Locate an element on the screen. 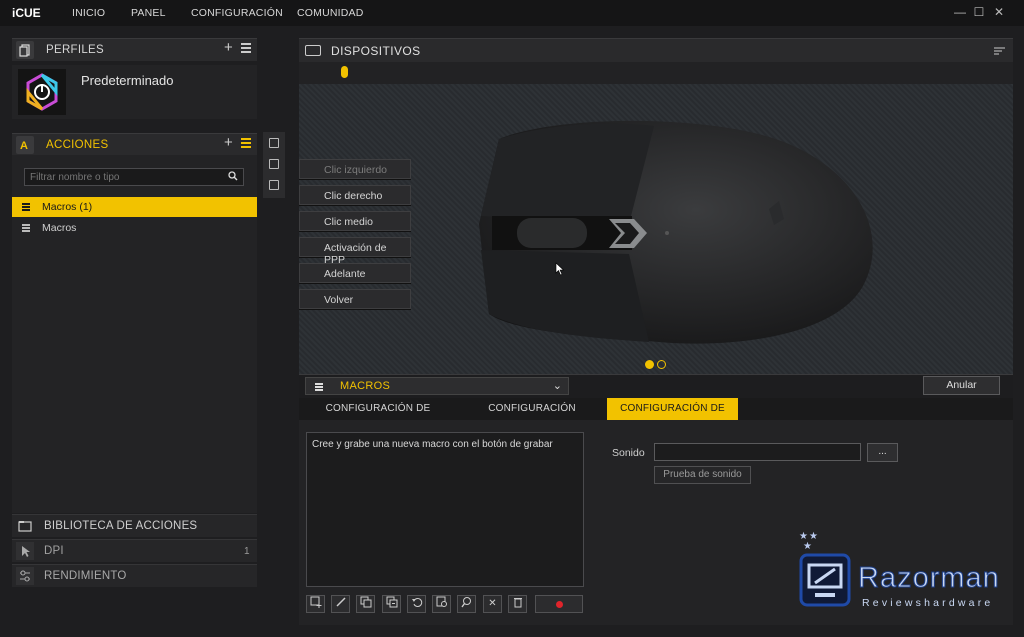  profiles-header: PERFILES + is located at coordinates (134, 49).